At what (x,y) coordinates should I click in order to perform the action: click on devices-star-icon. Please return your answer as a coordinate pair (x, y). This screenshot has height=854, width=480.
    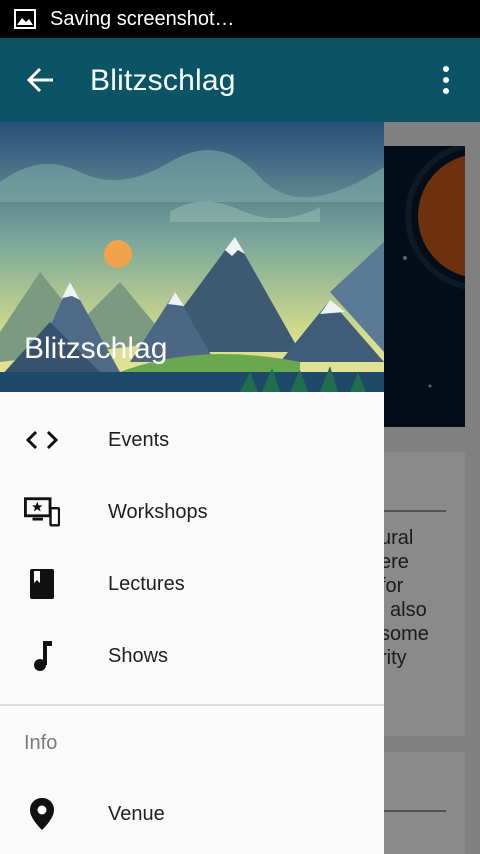
    Looking at the image, I should click on (42, 512).